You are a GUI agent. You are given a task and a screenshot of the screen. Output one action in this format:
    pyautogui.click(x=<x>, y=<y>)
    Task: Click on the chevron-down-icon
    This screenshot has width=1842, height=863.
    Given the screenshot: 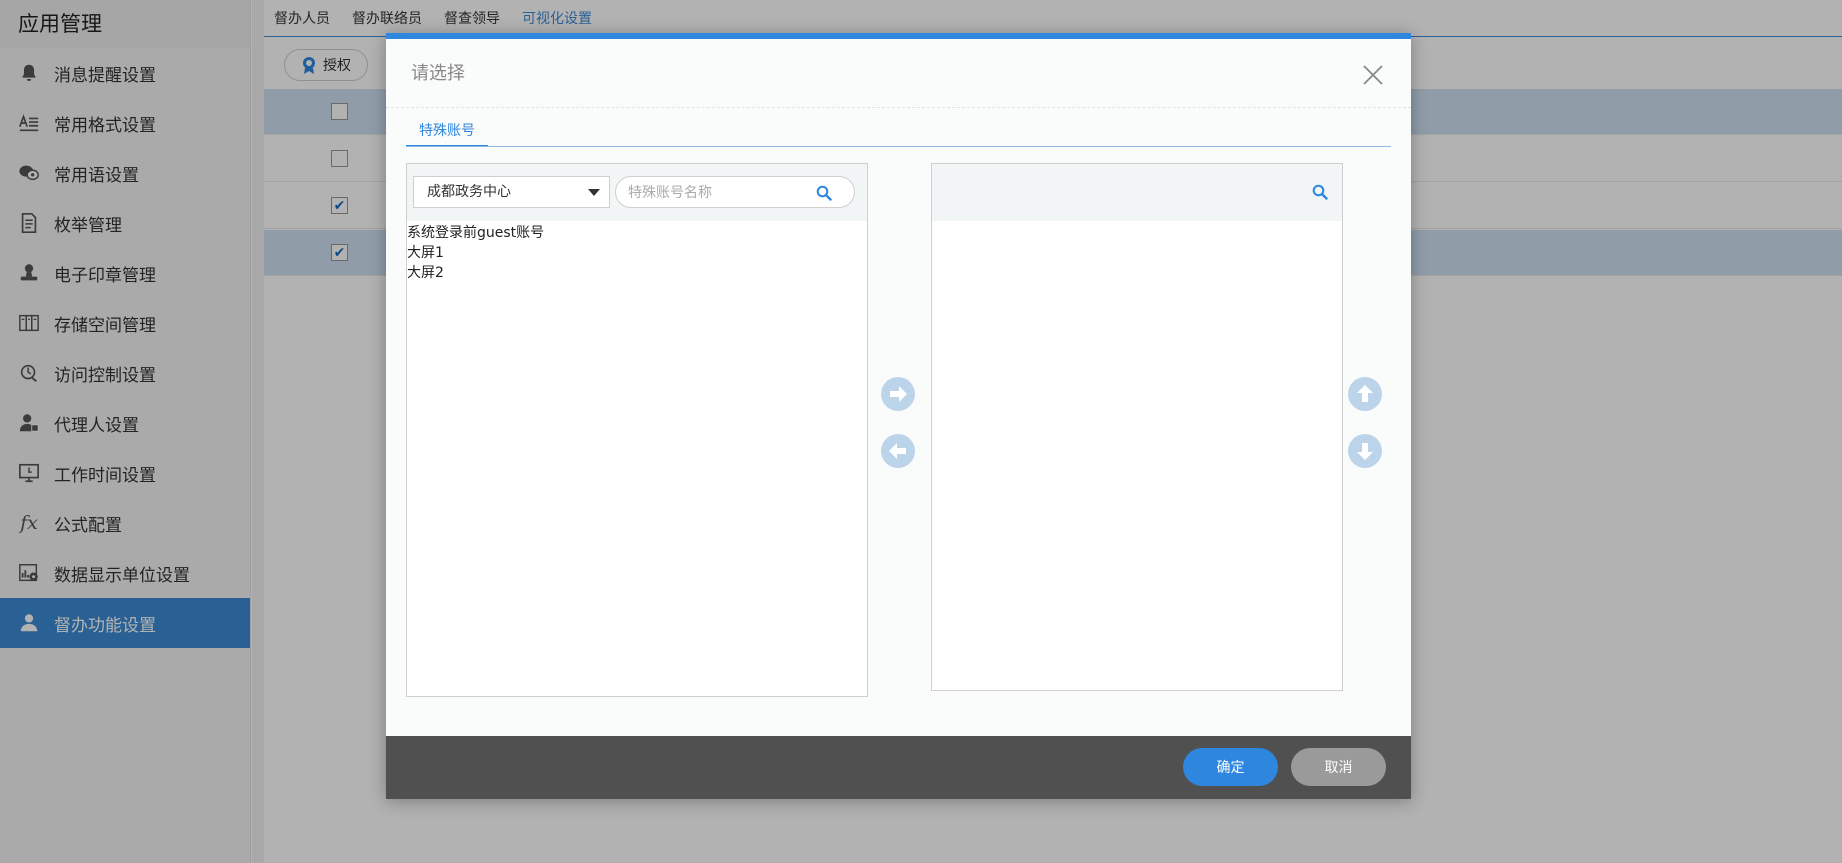 What is the action you would take?
    pyautogui.click(x=594, y=192)
    